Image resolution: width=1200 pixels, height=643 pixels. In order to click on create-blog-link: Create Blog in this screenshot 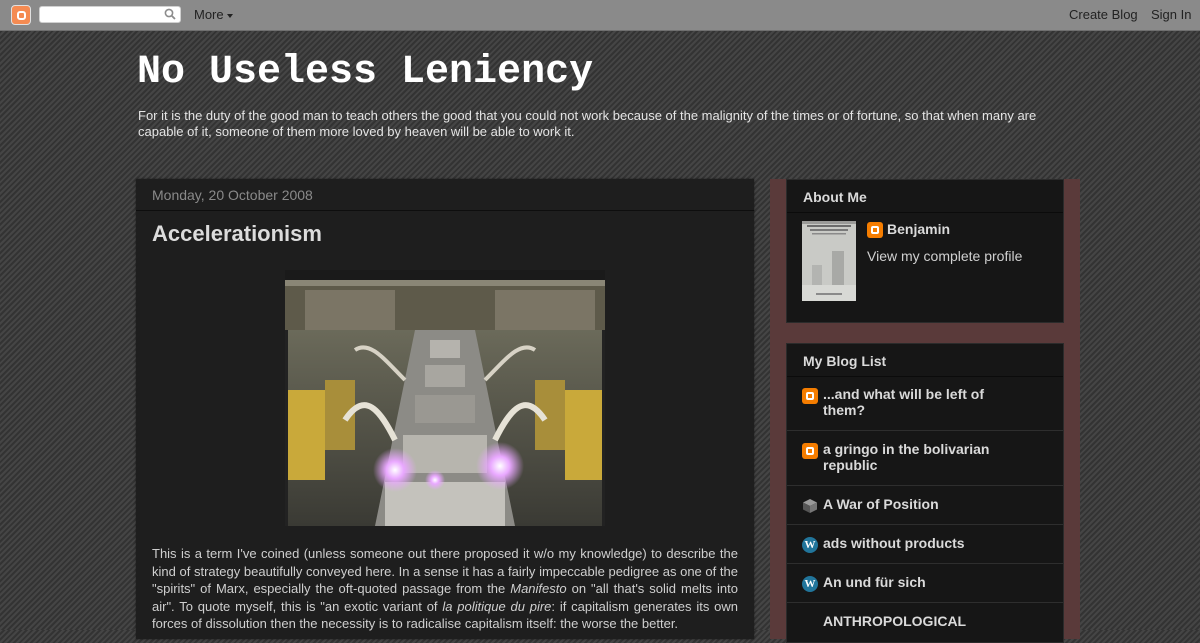, I will do `click(1103, 14)`.